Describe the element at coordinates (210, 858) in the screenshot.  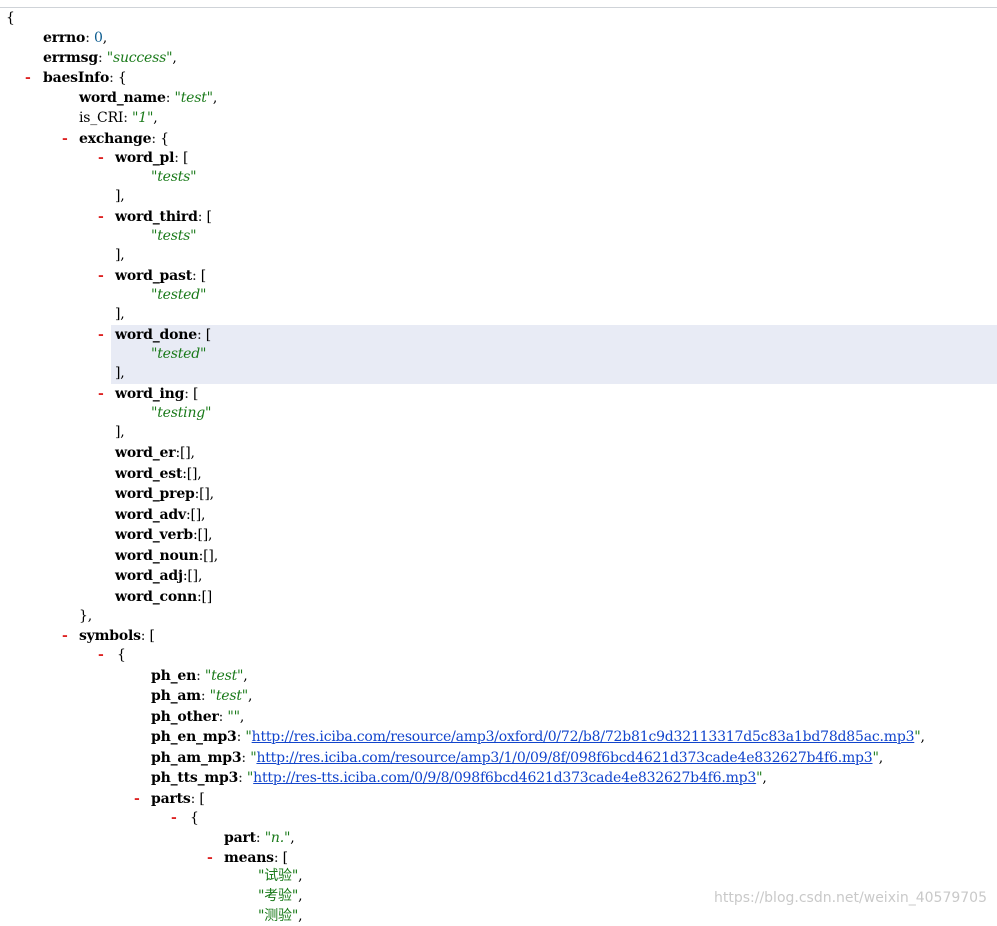
I see `collapse-toggle-means: -` at that location.